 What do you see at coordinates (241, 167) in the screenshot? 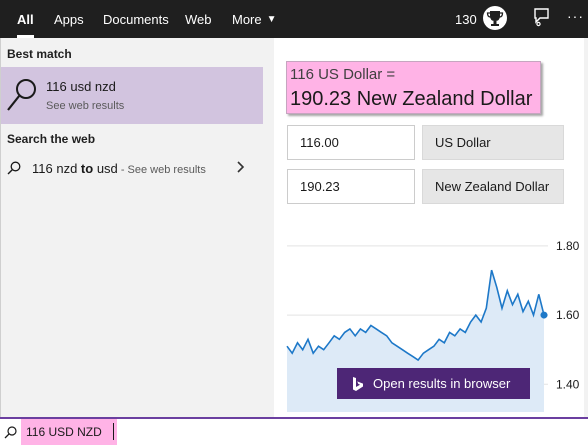
I see `chevron-right-icon` at bounding box center [241, 167].